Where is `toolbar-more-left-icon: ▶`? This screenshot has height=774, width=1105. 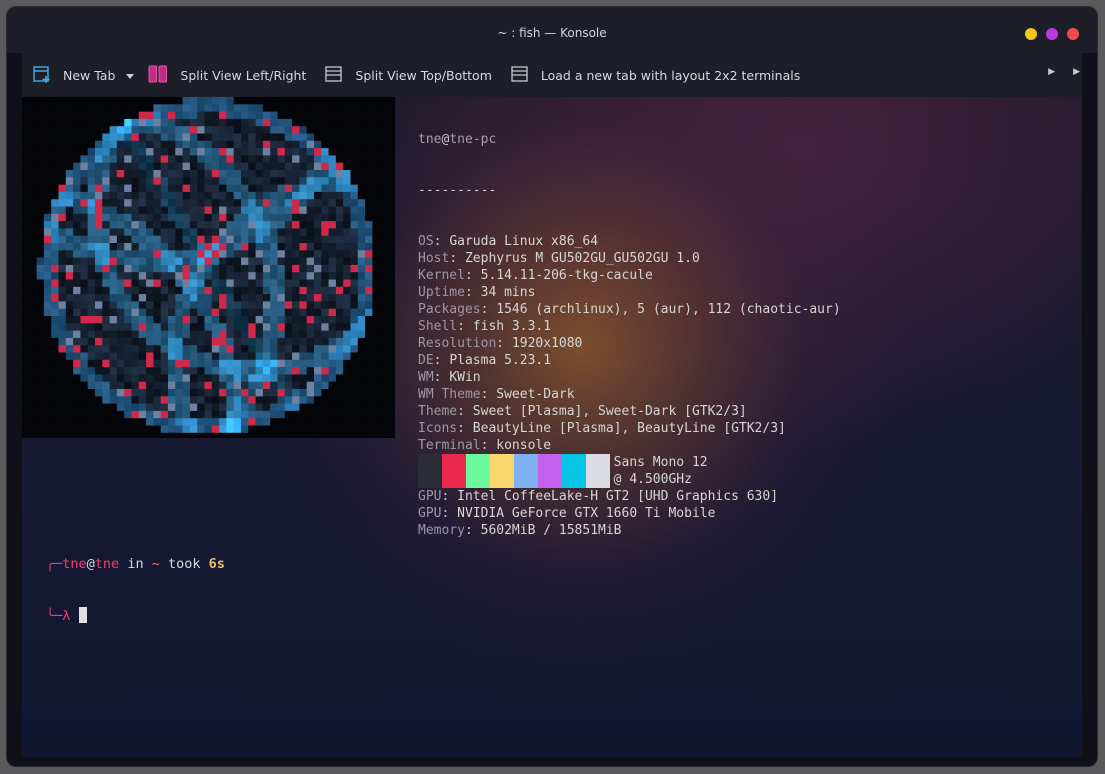
toolbar-more-left-icon: ▶ is located at coordinates (1051, 72).